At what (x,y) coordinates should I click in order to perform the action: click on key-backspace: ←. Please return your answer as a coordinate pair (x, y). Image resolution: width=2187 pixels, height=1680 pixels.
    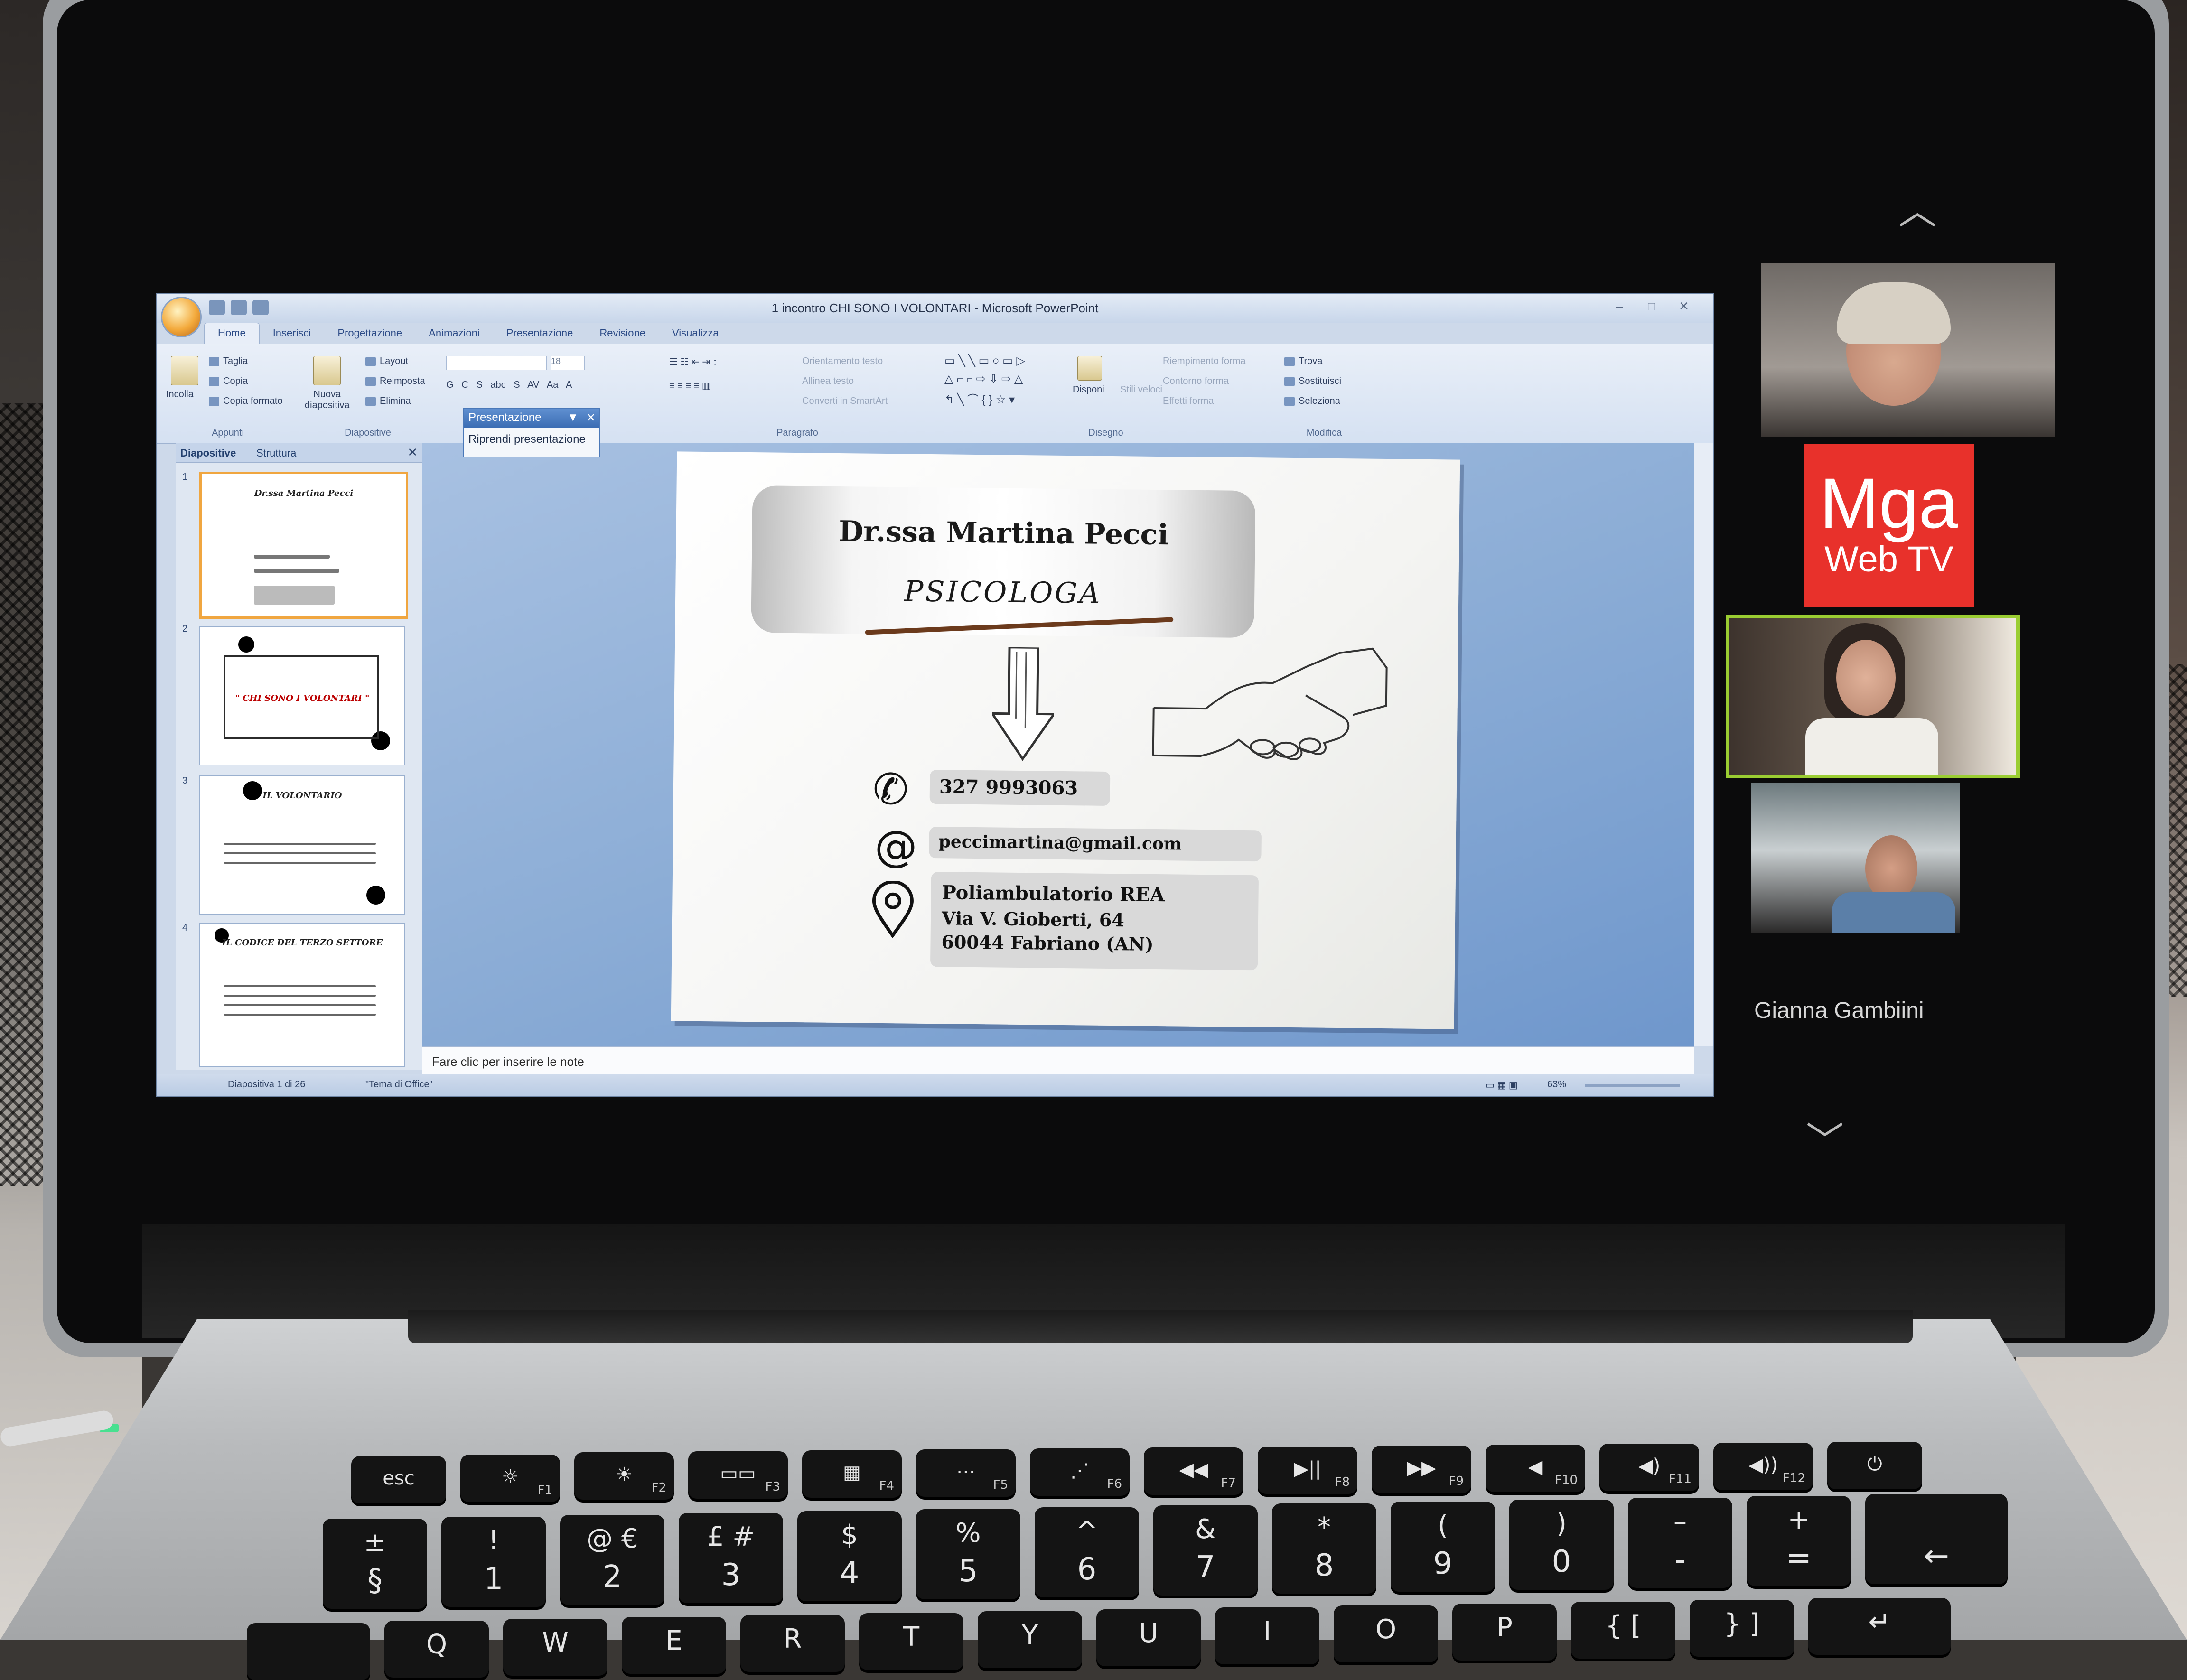
    Looking at the image, I should click on (1936, 1539).